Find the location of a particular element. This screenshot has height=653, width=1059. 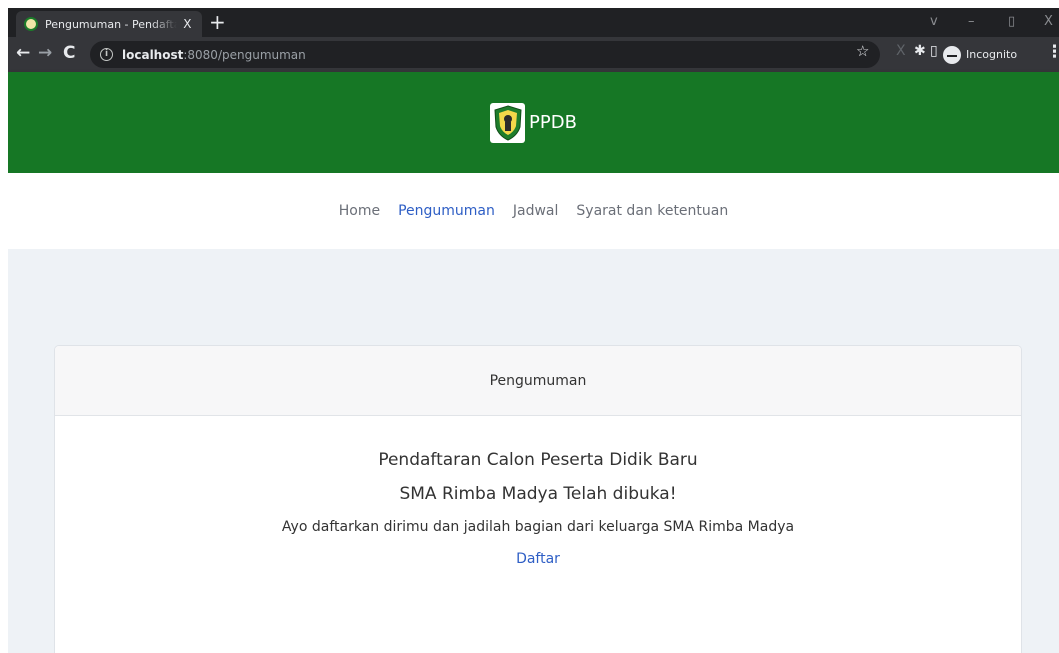

close-tab-icon: X is located at coordinates (187, 24).